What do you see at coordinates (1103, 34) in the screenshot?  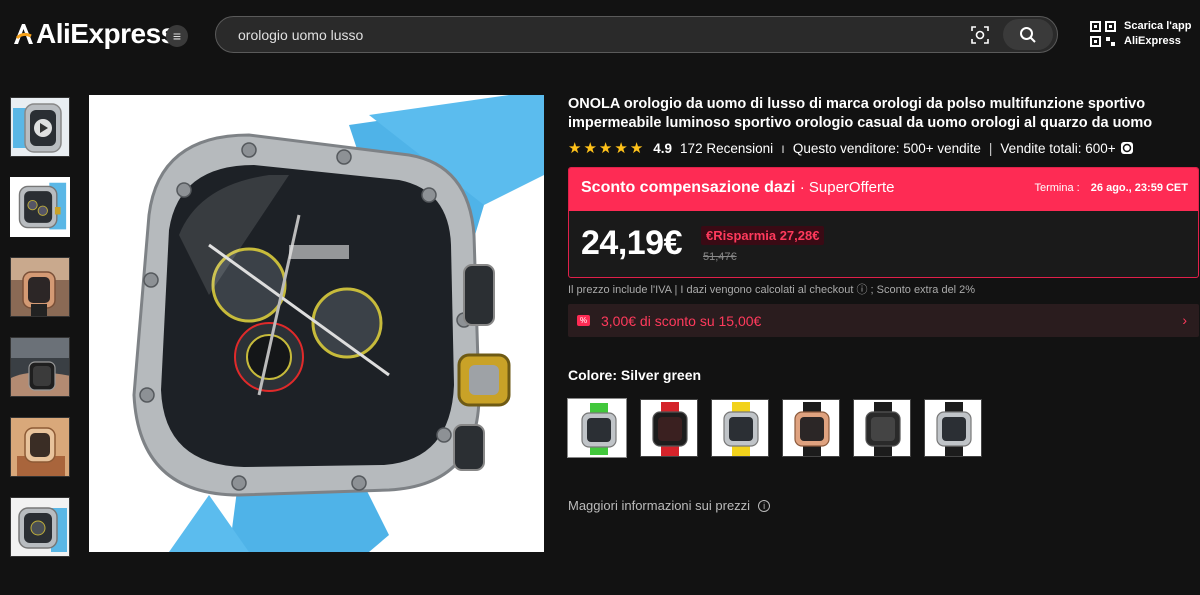 I see `qr-code-icon` at bounding box center [1103, 34].